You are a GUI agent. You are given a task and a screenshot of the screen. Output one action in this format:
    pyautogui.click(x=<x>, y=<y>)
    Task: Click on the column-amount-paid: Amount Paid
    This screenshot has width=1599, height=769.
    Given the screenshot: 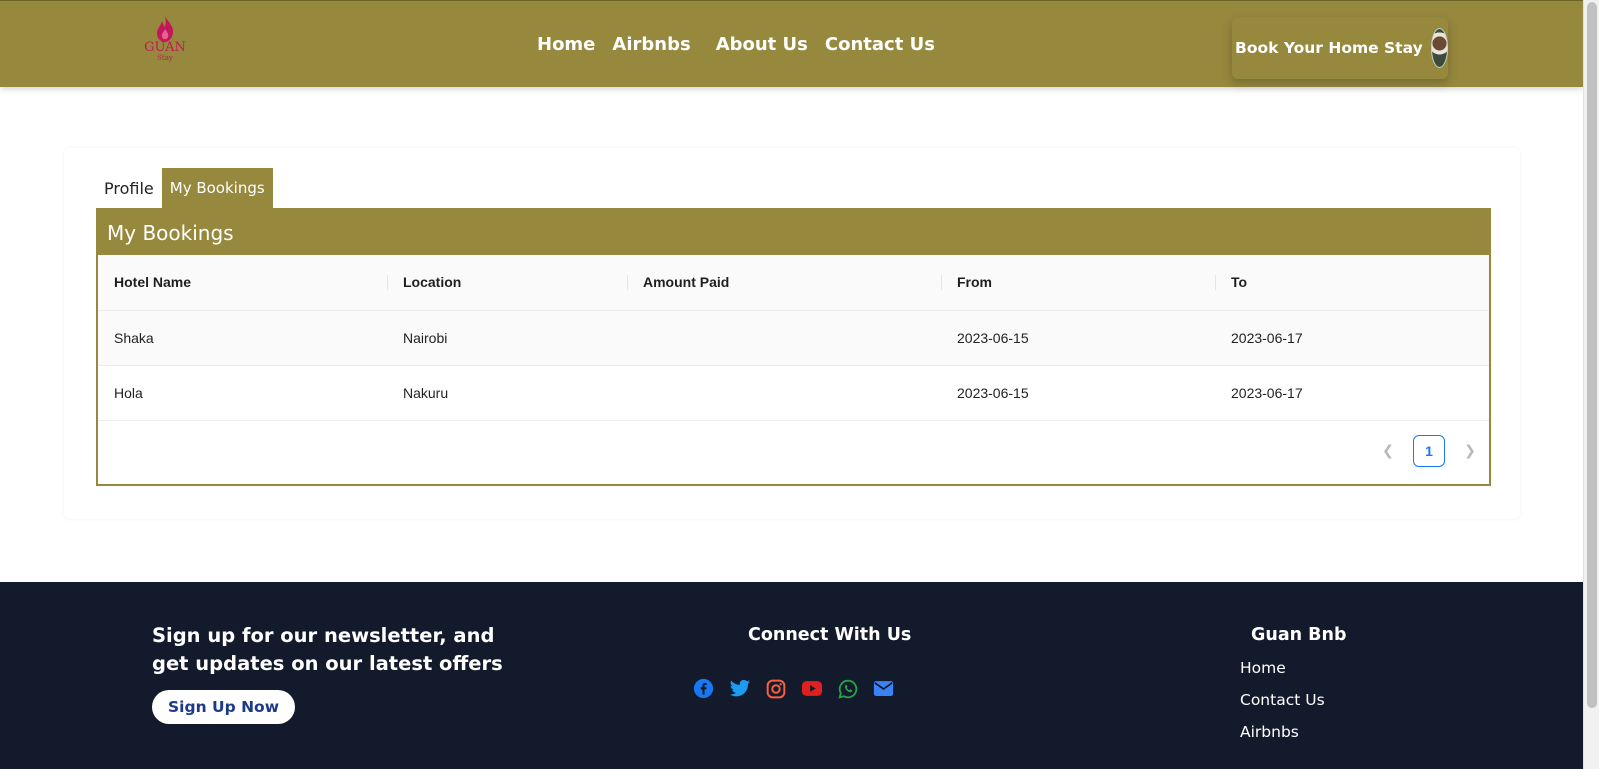 What is the action you would take?
    pyautogui.click(x=784, y=283)
    